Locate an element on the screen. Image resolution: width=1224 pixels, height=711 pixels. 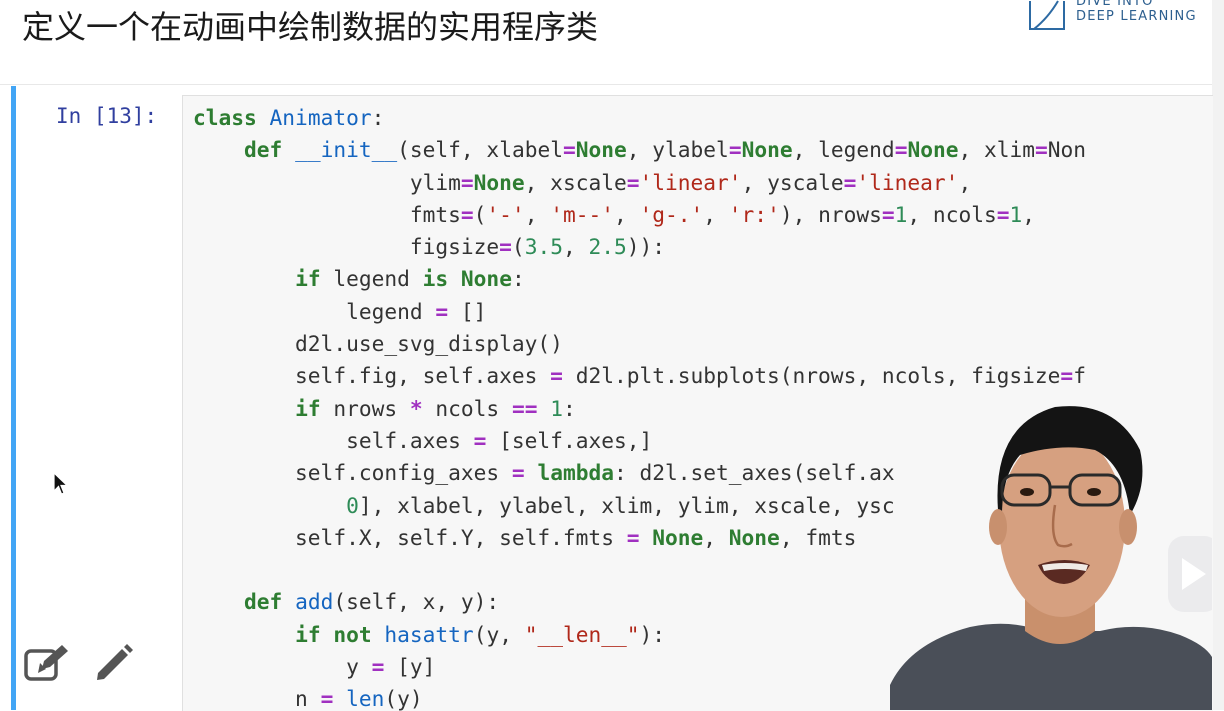
code-line: if nrows * ncols == 1: is located at coordinates (435, 408).